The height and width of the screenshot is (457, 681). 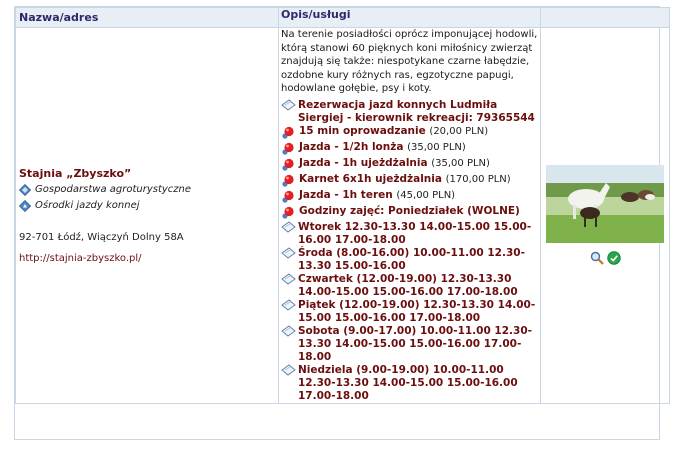 I want to click on service-price-item: Jazda - 1h ujeżdżalnia (35,00 PLN), so click(x=409, y=165).